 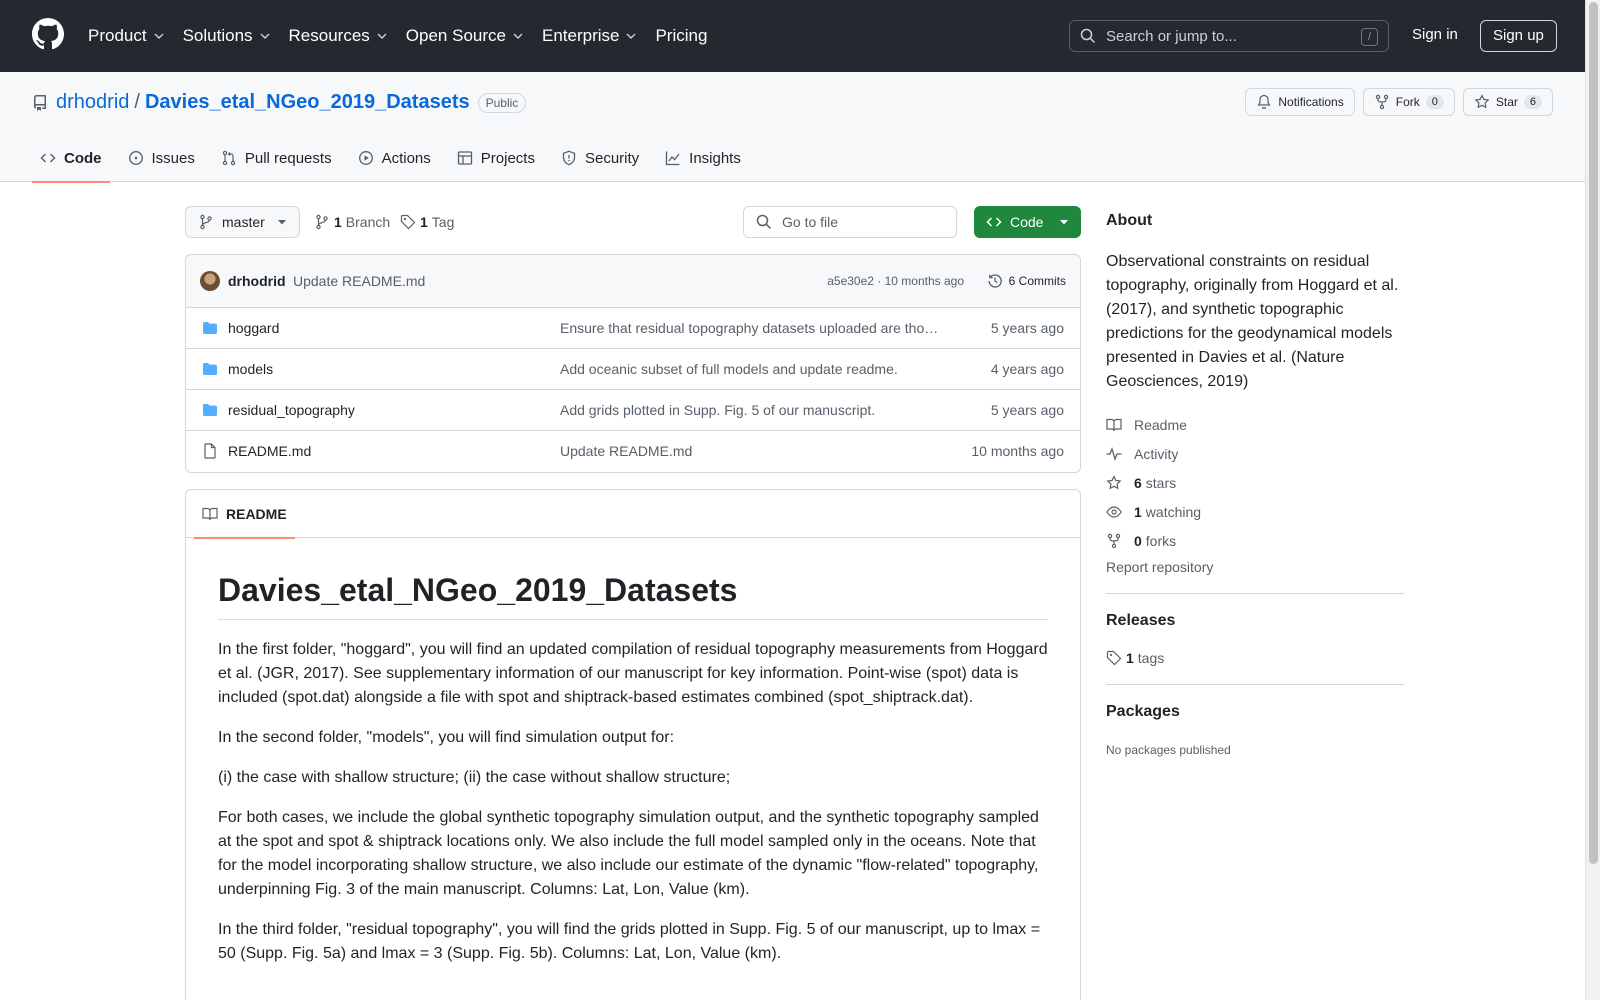 I want to click on search-input: Search or jump to... /, so click(x=1229, y=36).